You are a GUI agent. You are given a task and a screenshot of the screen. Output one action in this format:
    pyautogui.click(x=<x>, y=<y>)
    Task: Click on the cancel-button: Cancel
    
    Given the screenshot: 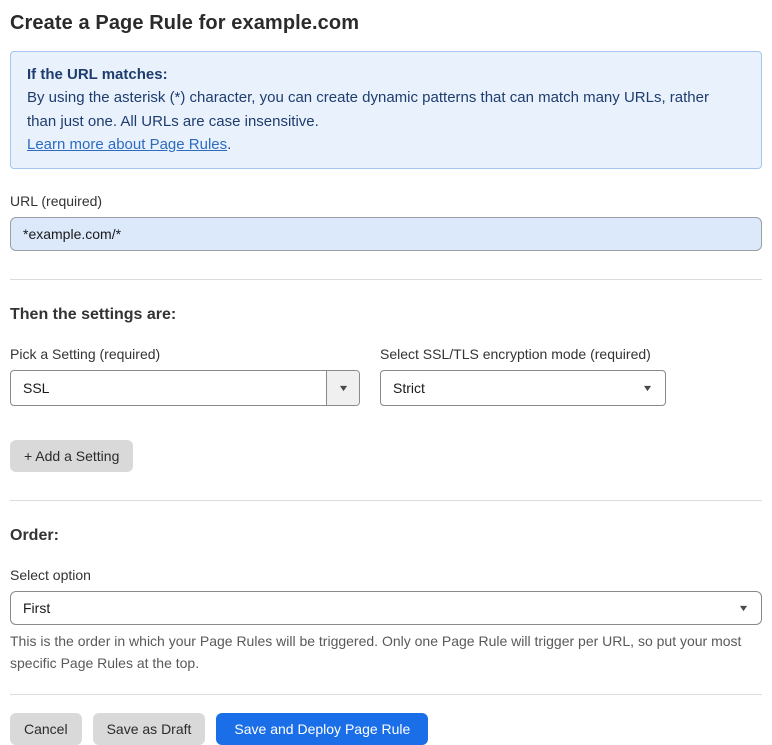 What is the action you would take?
    pyautogui.click(x=46, y=729)
    